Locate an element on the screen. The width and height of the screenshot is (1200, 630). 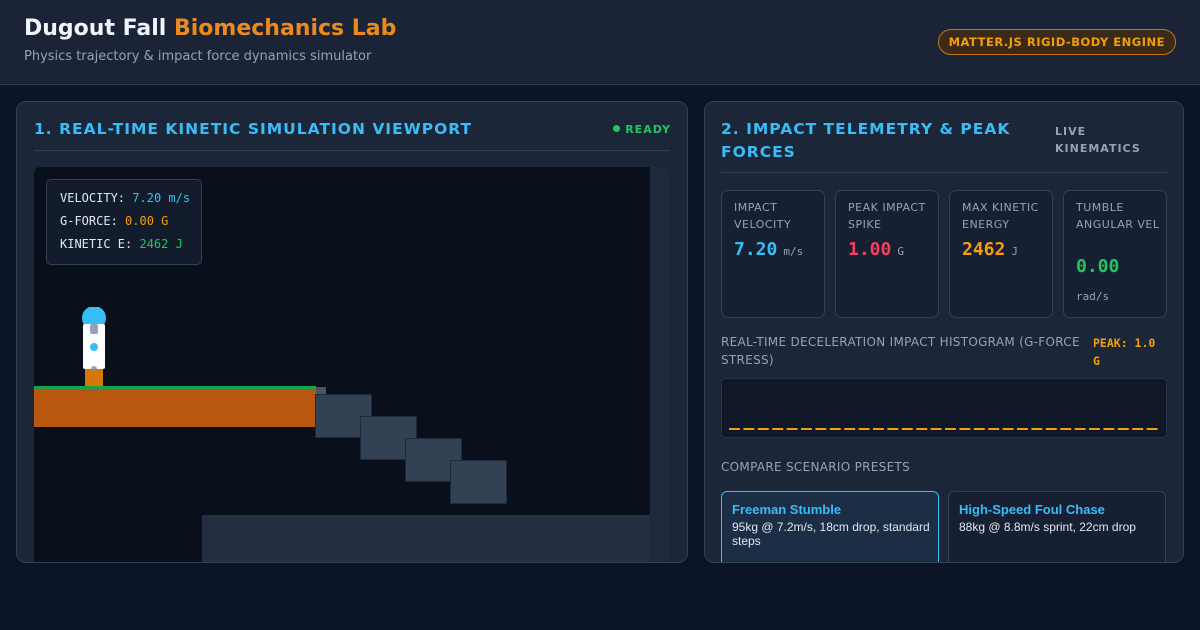
live-kinematics-badge: LIVE KINEMATICS is located at coordinates (1098, 140).